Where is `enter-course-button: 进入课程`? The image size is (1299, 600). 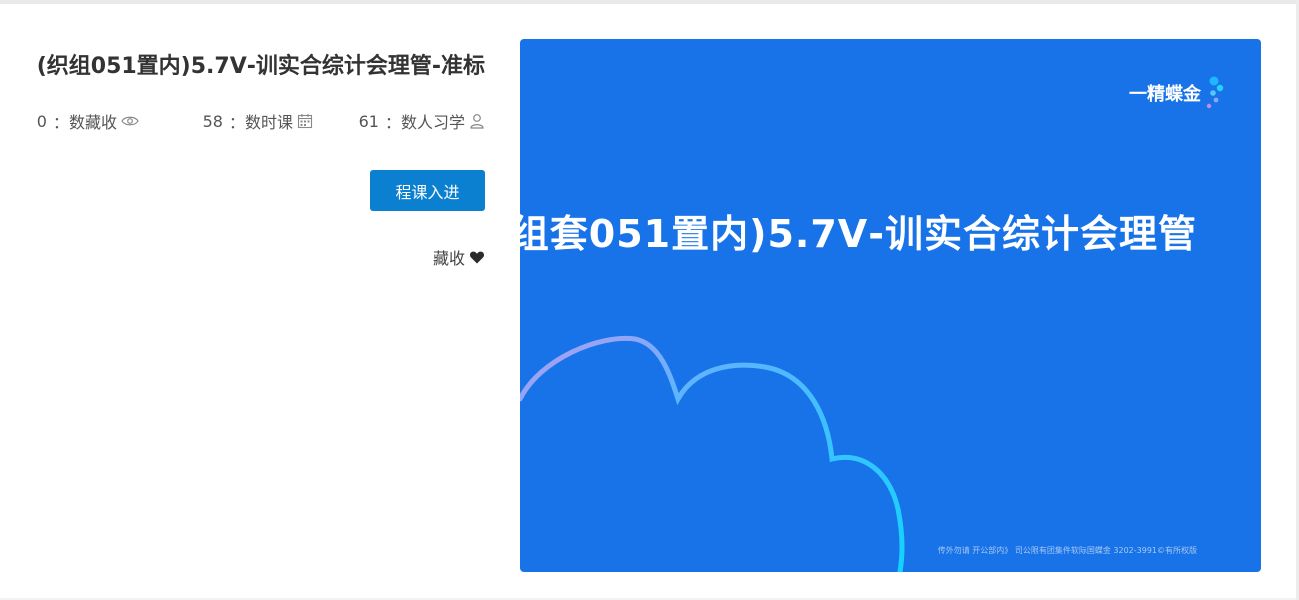
enter-course-button: 进入课程 is located at coordinates (427, 190).